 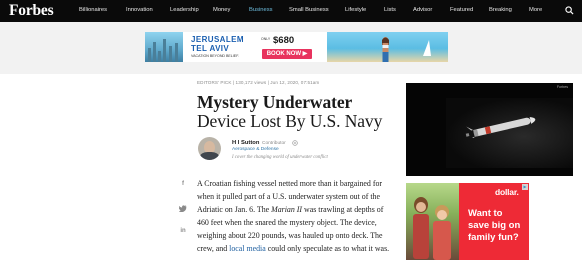 I want to click on banner-ad-price-prefix: ONLY, so click(x=266, y=39).